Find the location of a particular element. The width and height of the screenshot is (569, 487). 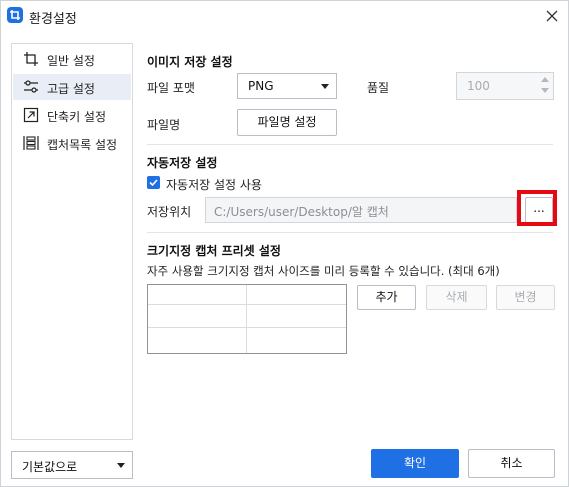

reset-defaults-select: 기본값으로 is located at coordinates (72, 465).